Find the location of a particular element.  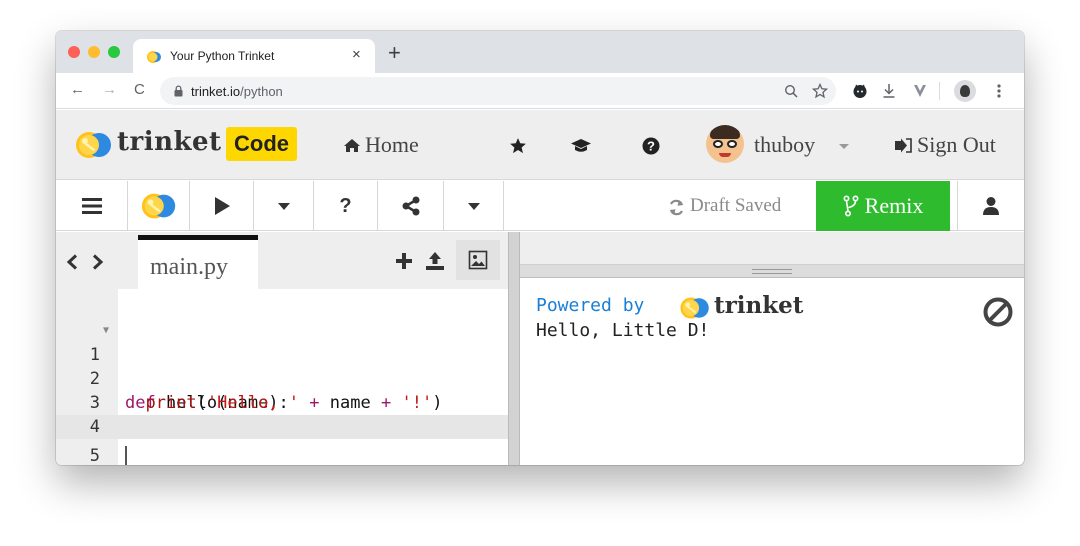

user-avatar is located at coordinates (725, 144).